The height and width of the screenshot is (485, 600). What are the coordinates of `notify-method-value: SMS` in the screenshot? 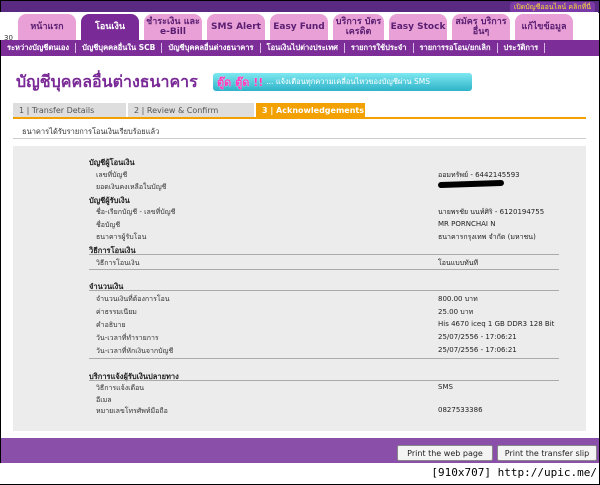 It's located at (445, 387).